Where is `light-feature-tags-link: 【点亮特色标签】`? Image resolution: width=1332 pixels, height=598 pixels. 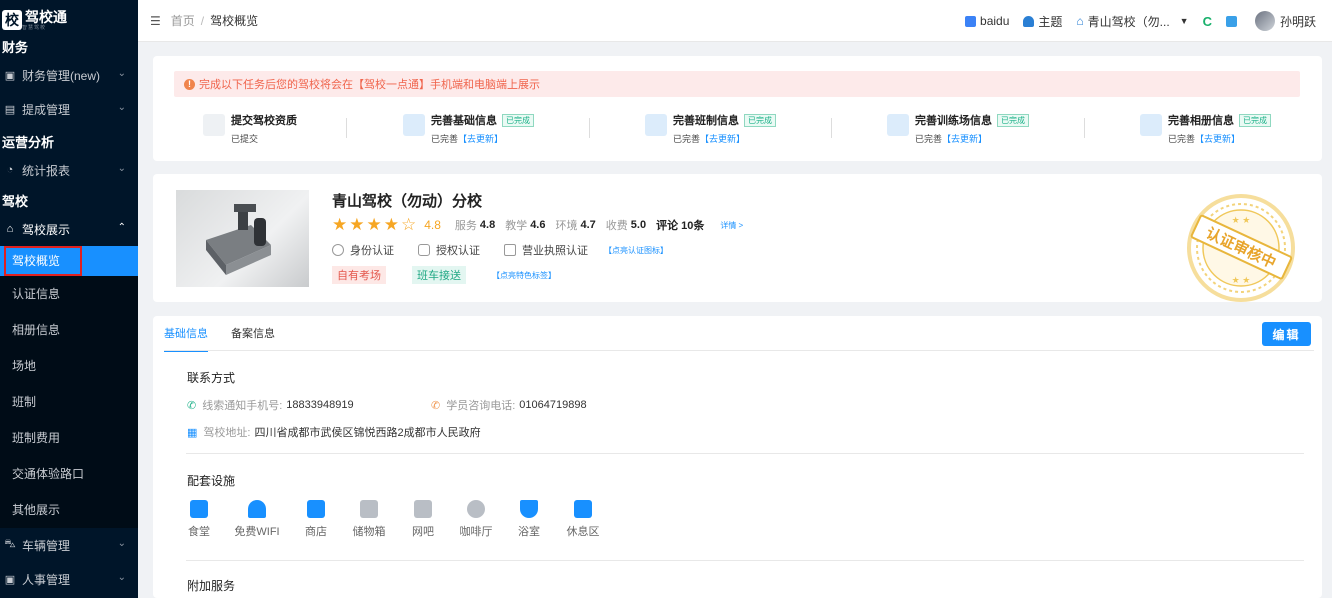 light-feature-tags-link: 【点亮特色标签】 is located at coordinates (524, 275).